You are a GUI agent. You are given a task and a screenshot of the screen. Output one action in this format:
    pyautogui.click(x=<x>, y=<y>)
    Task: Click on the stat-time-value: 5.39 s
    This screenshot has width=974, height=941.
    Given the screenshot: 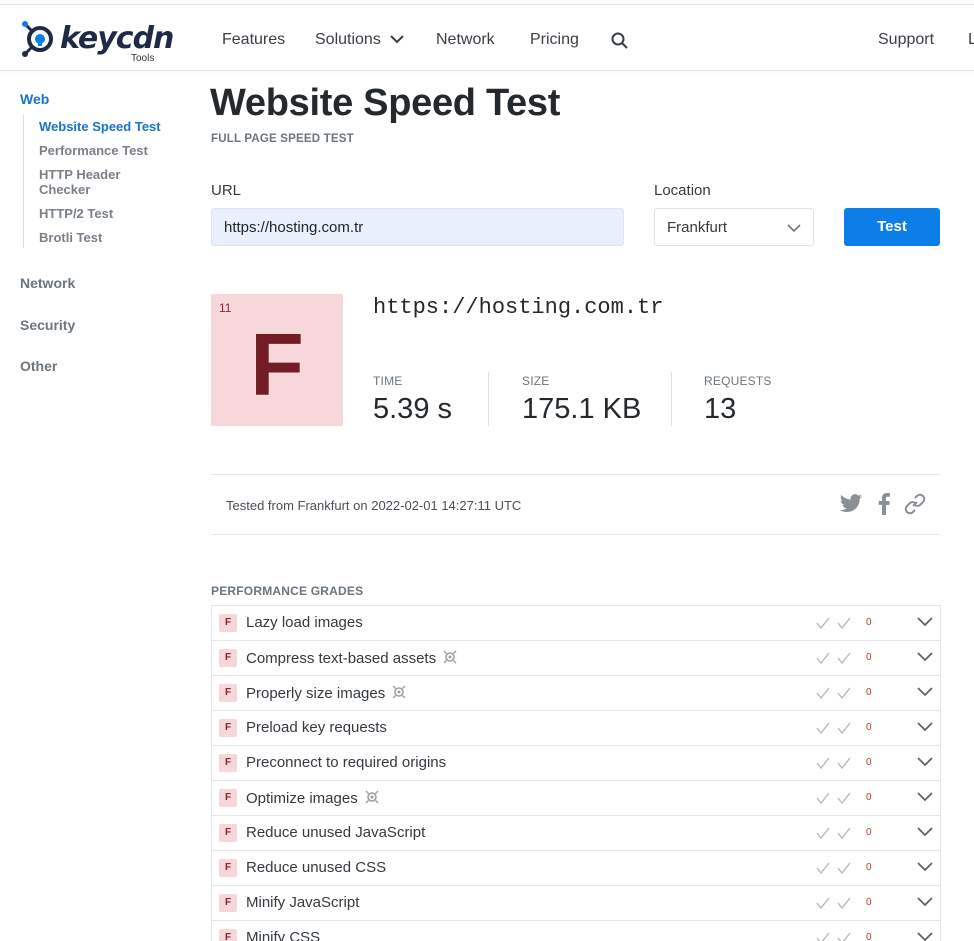 What is the action you would take?
    pyautogui.click(x=412, y=409)
    